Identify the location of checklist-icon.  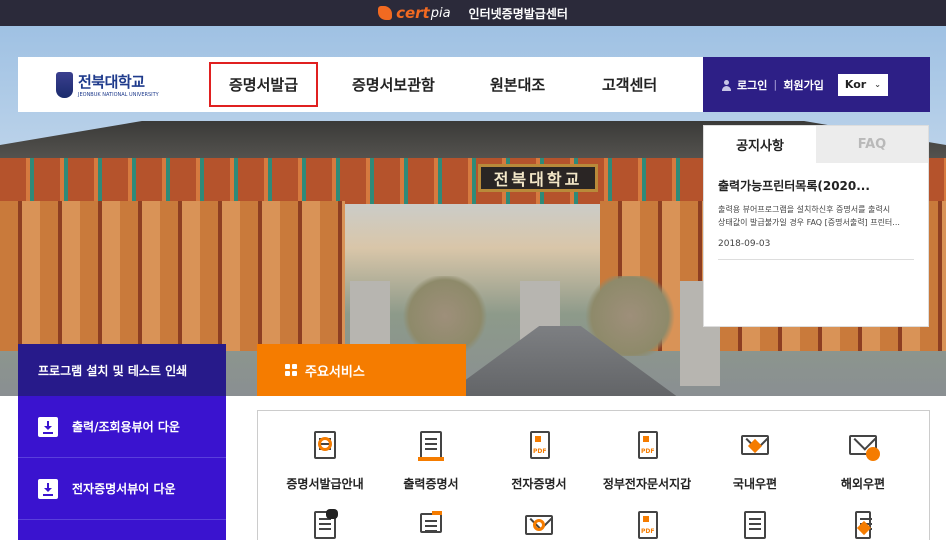
(755, 524).